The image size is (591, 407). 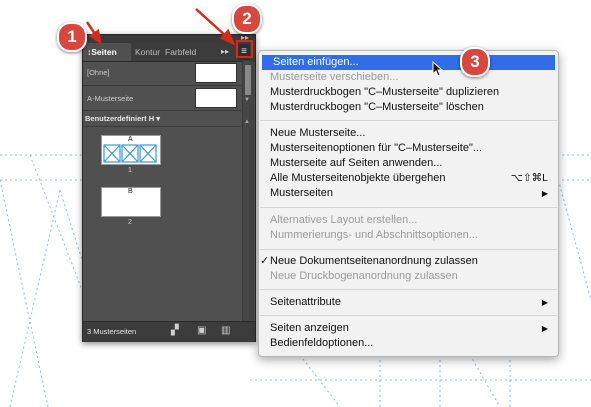 What do you see at coordinates (98, 72) in the screenshot?
I see `master-label: [Ohne]` at bounding box center [98, 72].